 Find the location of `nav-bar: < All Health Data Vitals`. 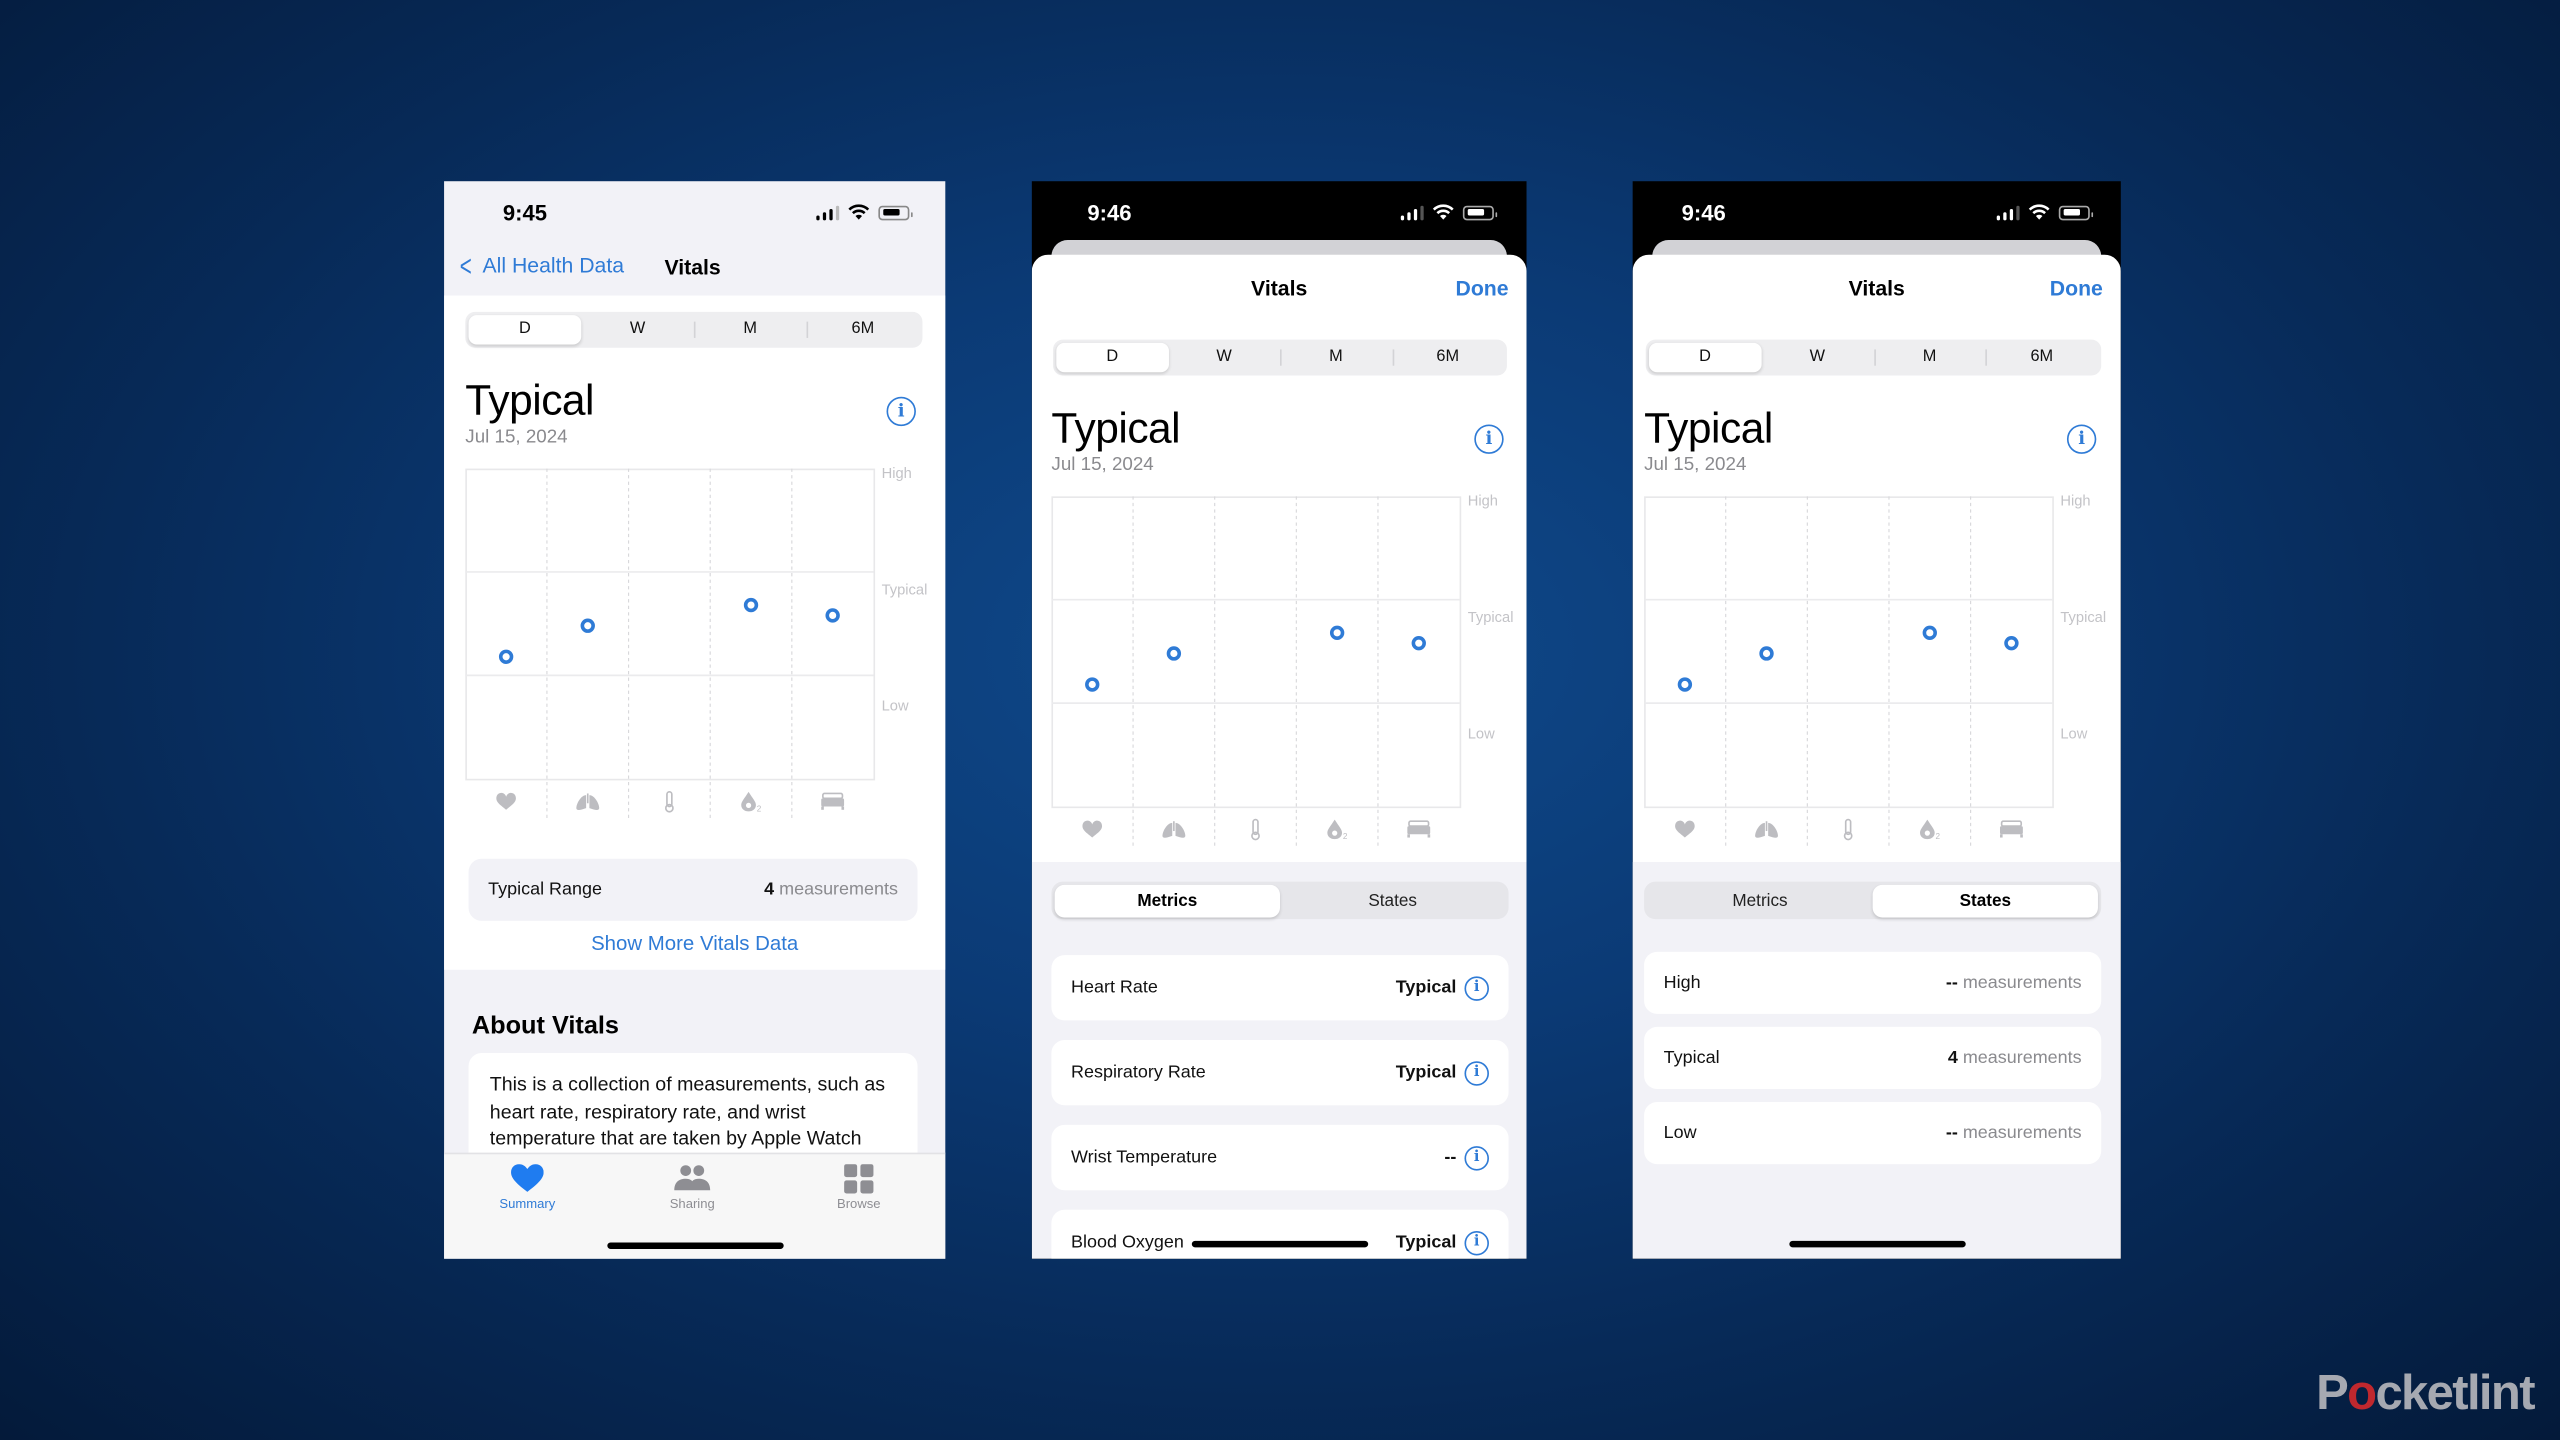

nav-bar: < All Health Data Vitals is located at coordinates (694, 270).